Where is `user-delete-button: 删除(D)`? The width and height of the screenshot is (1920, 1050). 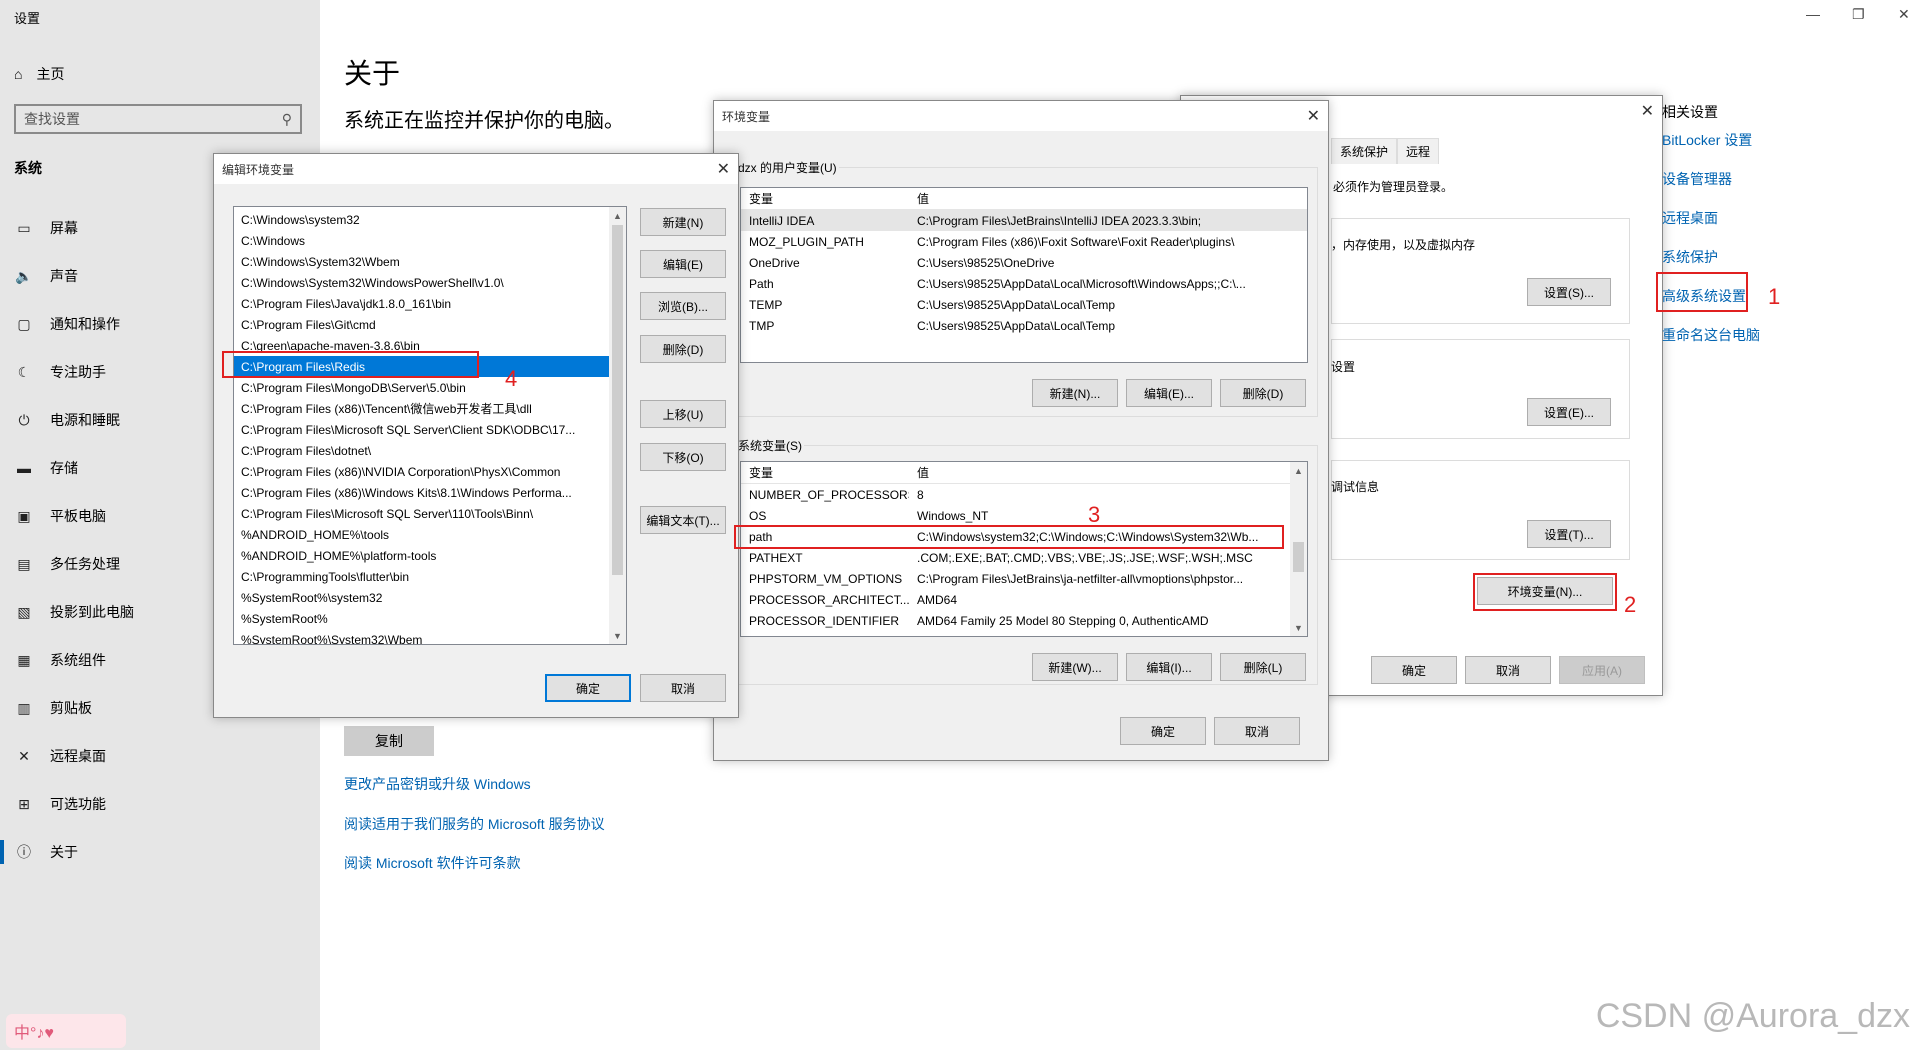
user-delete-button: 删除(D) is located at coordinates (1263, 393).